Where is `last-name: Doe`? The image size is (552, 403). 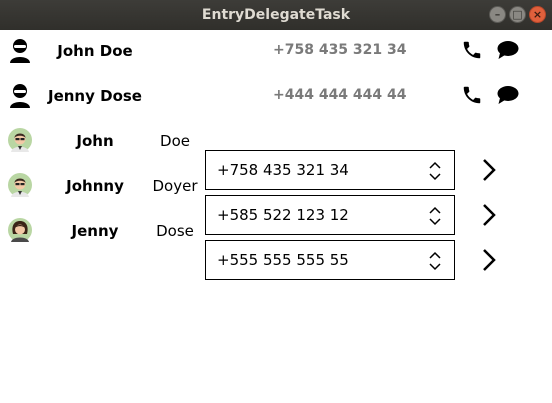
last-name: Doe is located at coordinates (175, 141).